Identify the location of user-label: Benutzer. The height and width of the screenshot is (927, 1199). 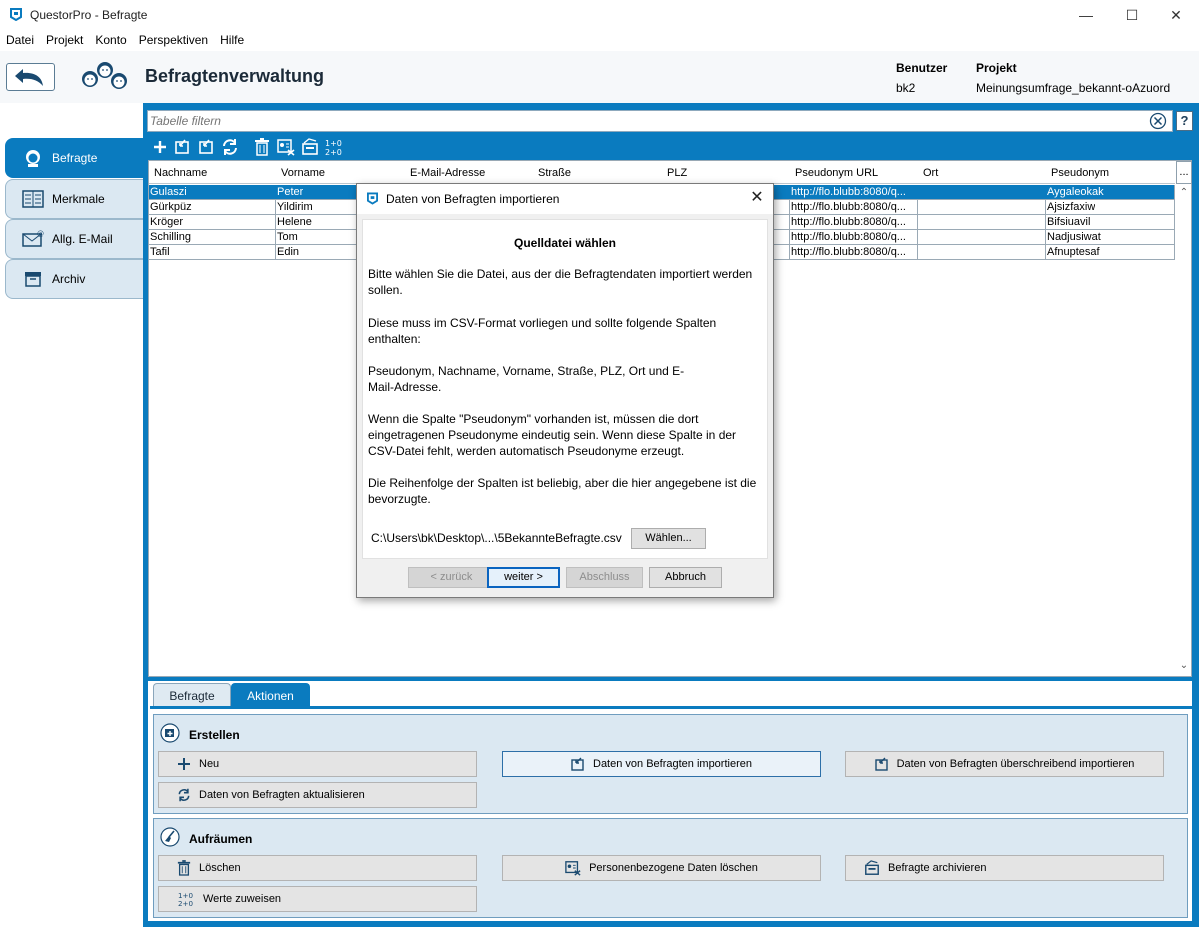
(922, 68).